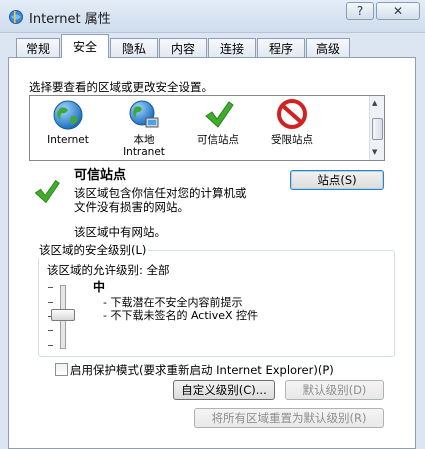 The image size is (425, 449). I want to click on zone-label: 本地, so click(144, 140).